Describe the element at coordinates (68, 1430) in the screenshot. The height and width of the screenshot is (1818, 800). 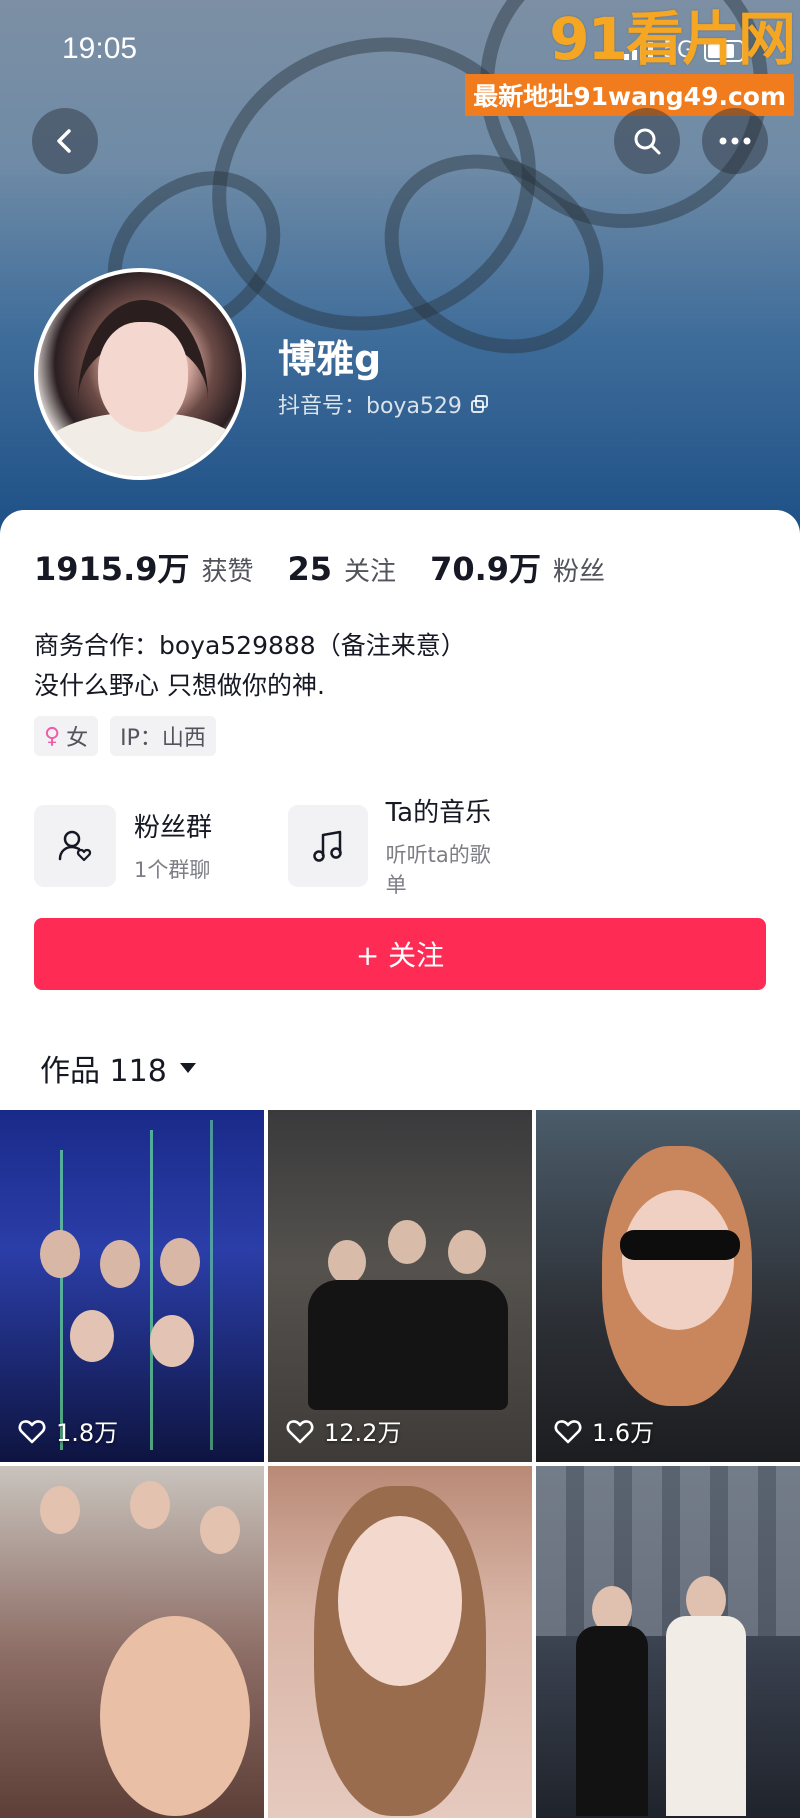
I see `video-likes: 1.8万` at that location.